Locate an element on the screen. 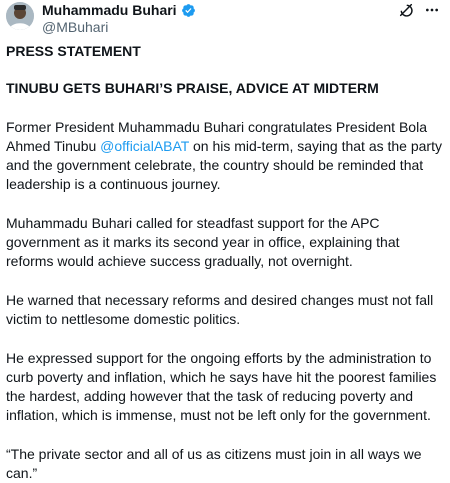  press-statement-label: PRESS STATEMENT is located at coordinates (73, 51).